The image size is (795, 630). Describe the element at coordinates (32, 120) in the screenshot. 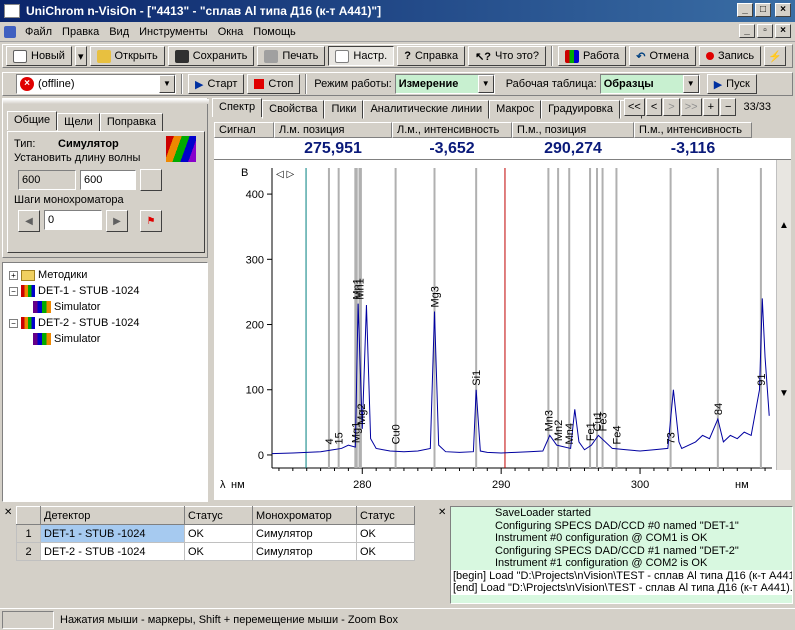

I see `tab-general: Общие` at that location.